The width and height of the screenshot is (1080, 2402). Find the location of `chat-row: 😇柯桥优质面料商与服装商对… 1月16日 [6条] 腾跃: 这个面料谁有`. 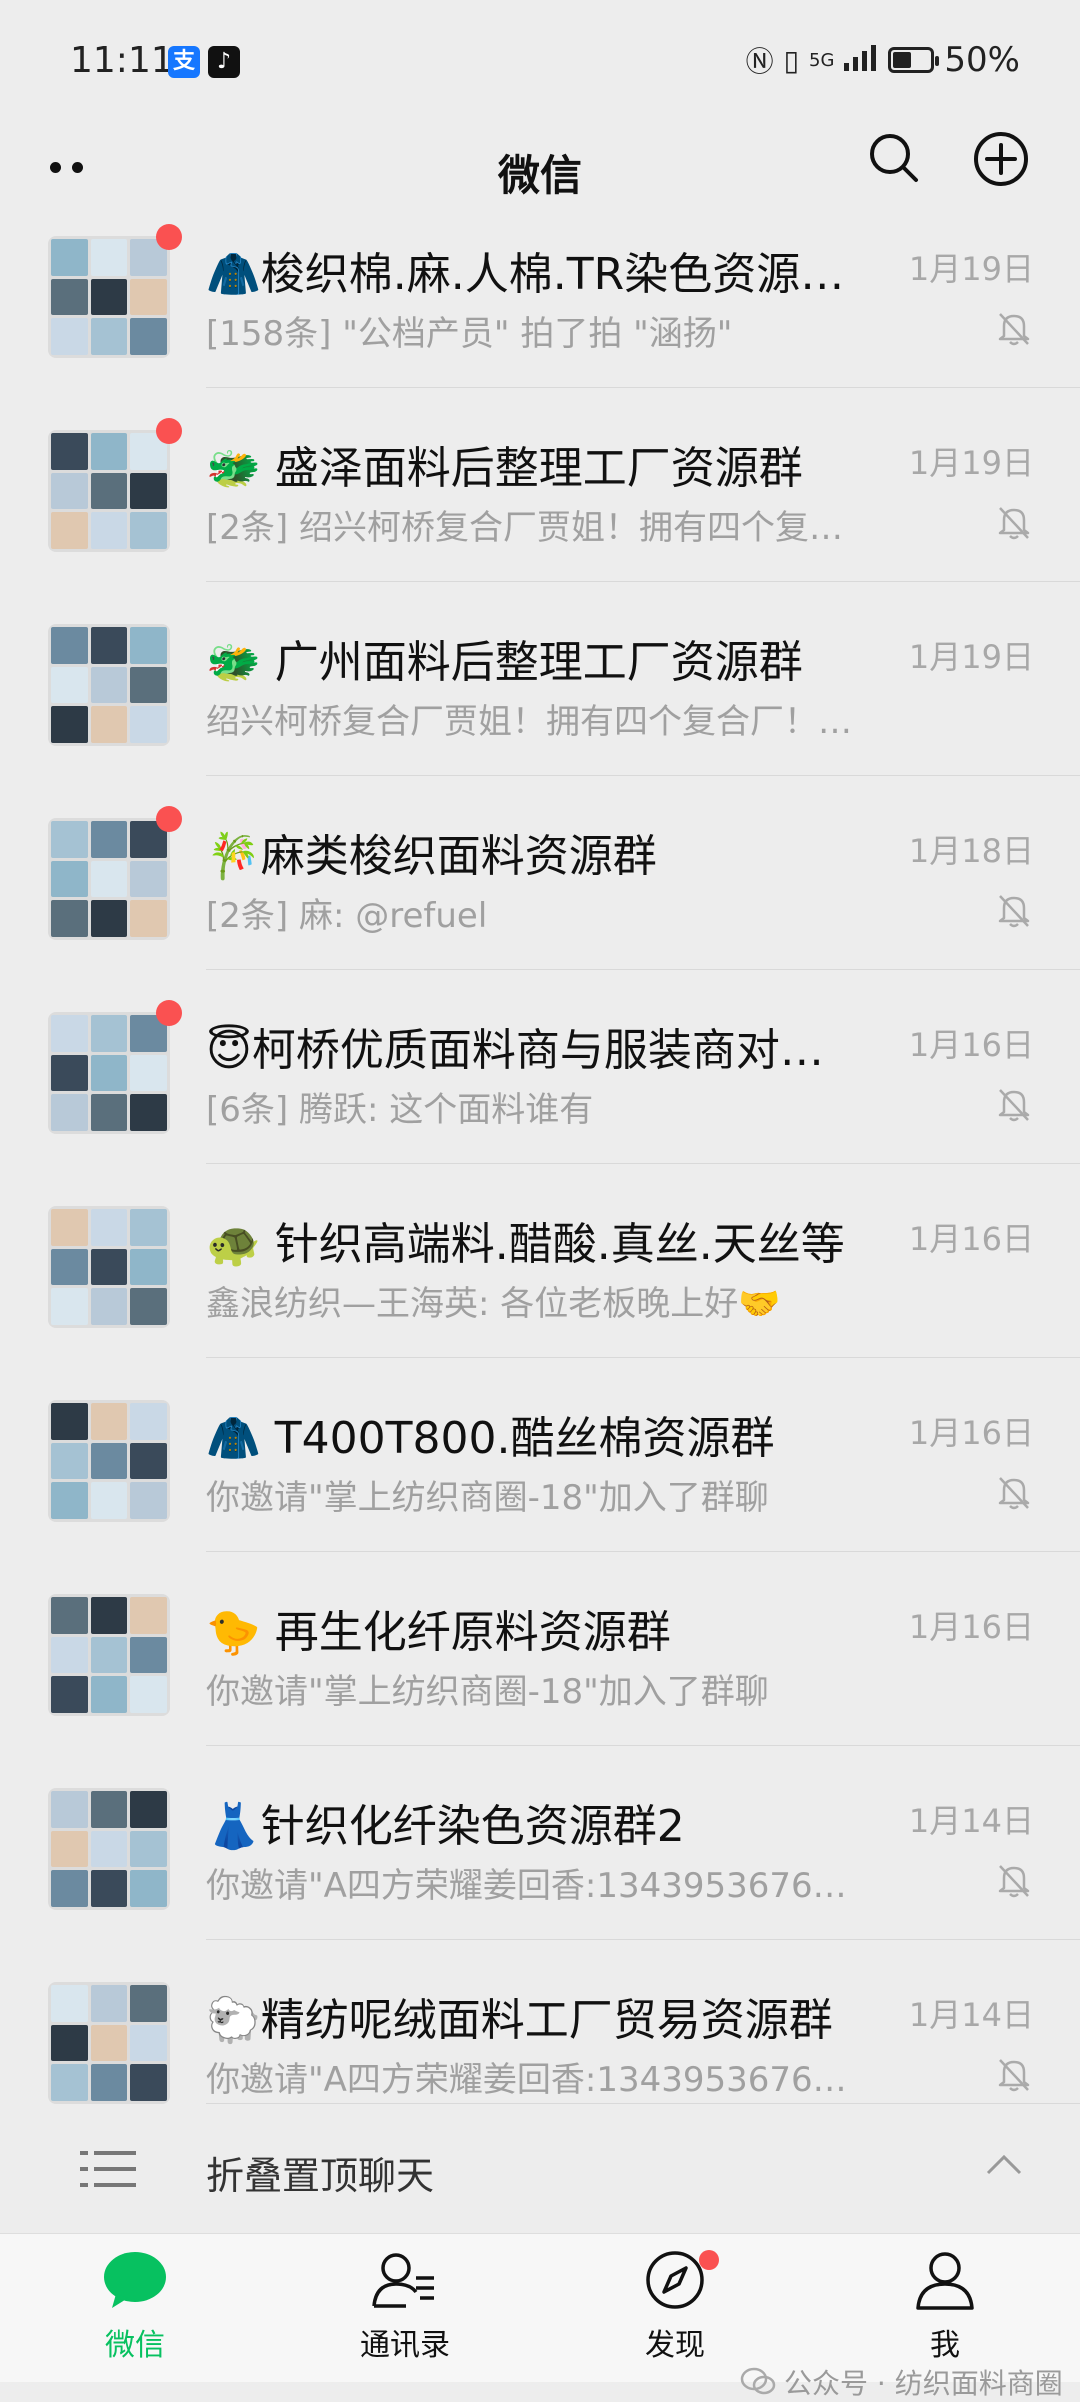

chat-row: 😇柯桥优质面料商与服装商对… 1月16日 [6条] 腾跃: 这个面料谁有 is located at coordinates (540, 1067).